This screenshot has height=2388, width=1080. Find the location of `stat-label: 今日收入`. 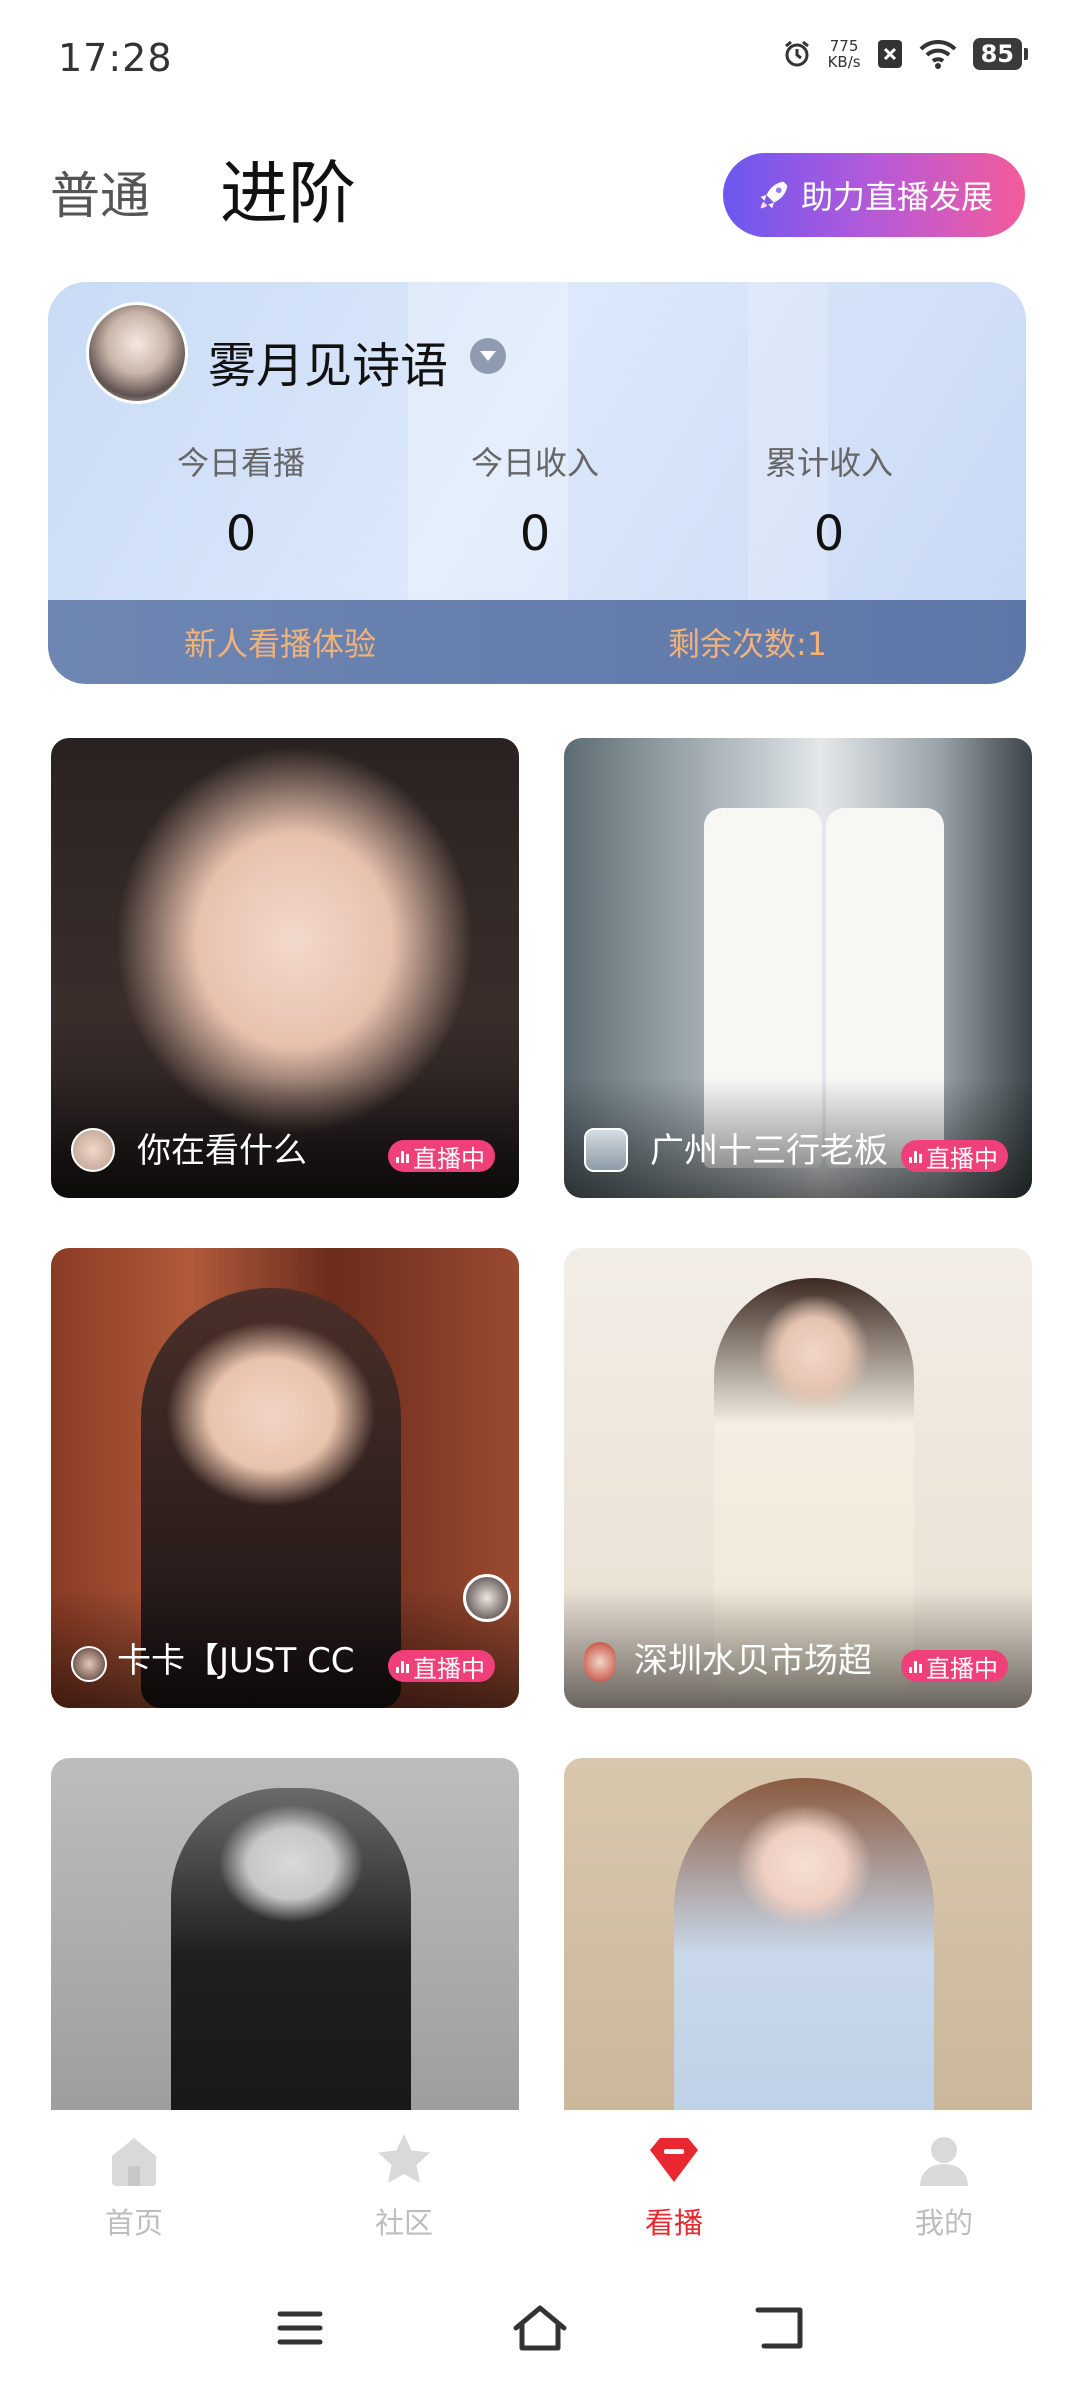

stat-label: 今日收入 is located at coordinates (534, 463).